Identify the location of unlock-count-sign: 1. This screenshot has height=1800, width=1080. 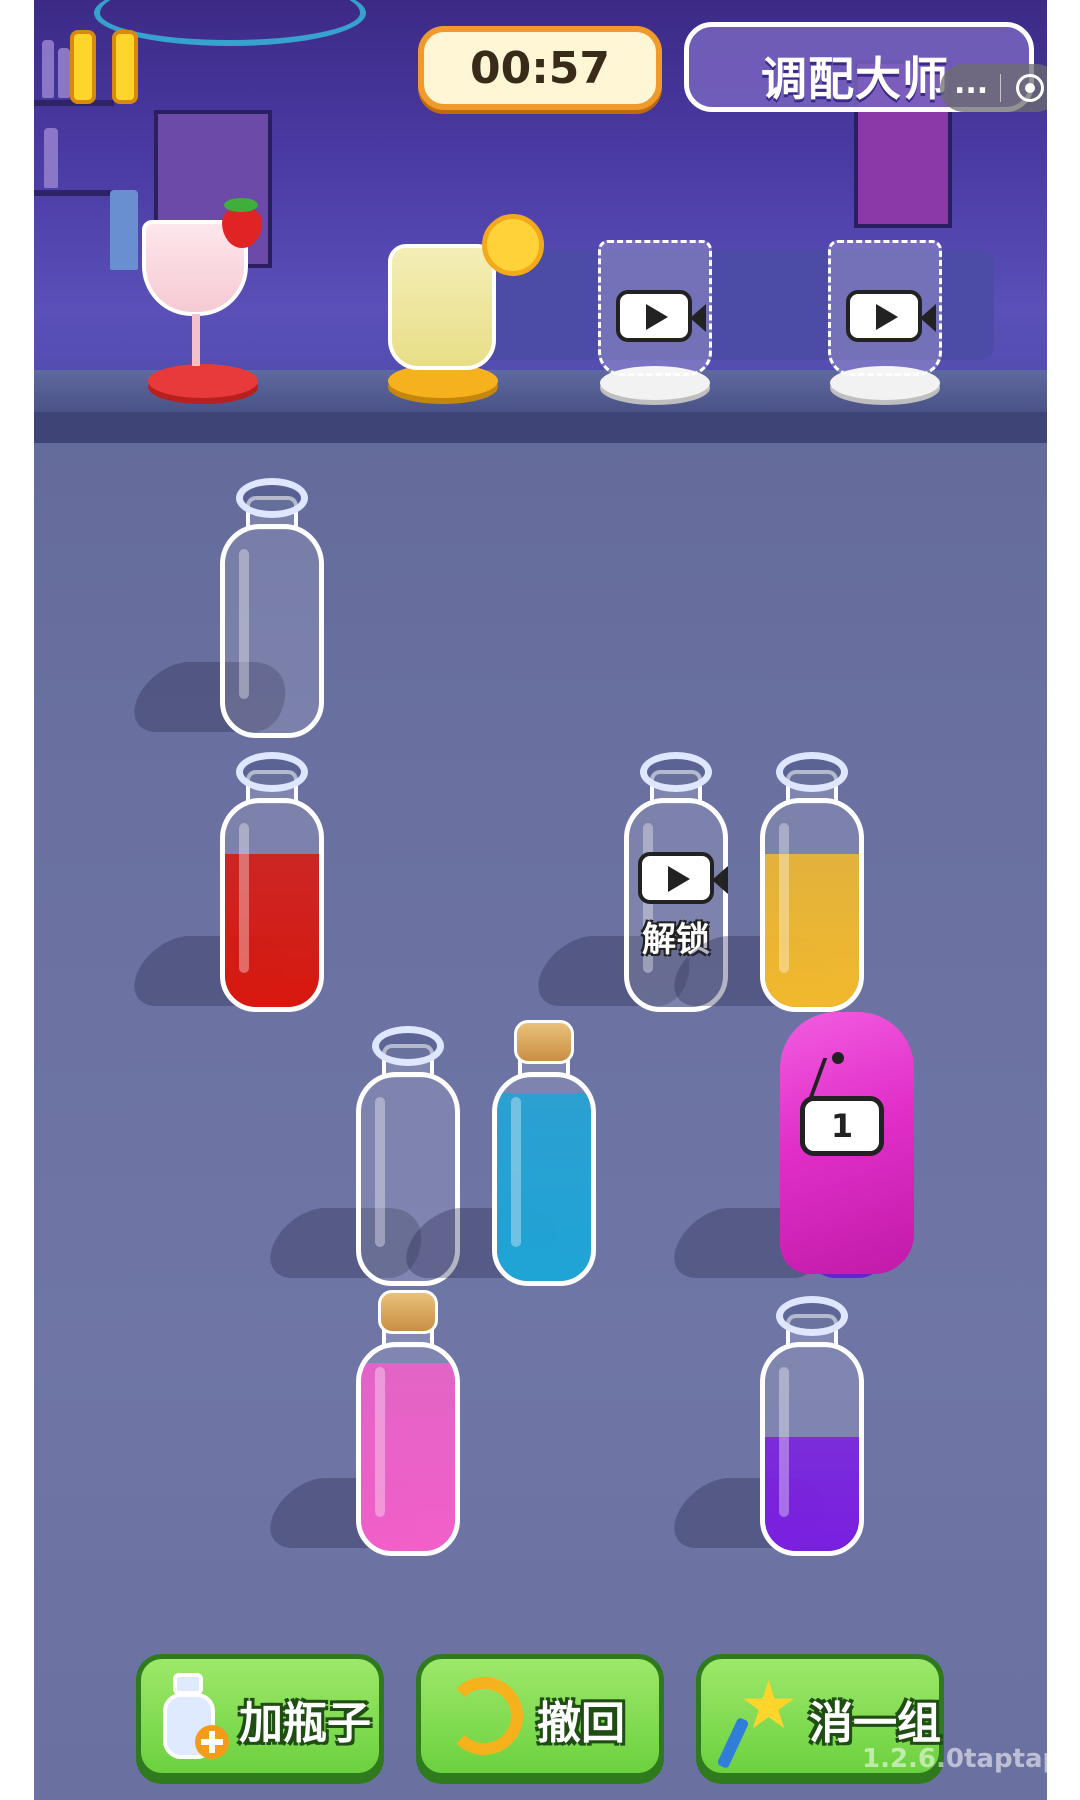
(842, 1126).